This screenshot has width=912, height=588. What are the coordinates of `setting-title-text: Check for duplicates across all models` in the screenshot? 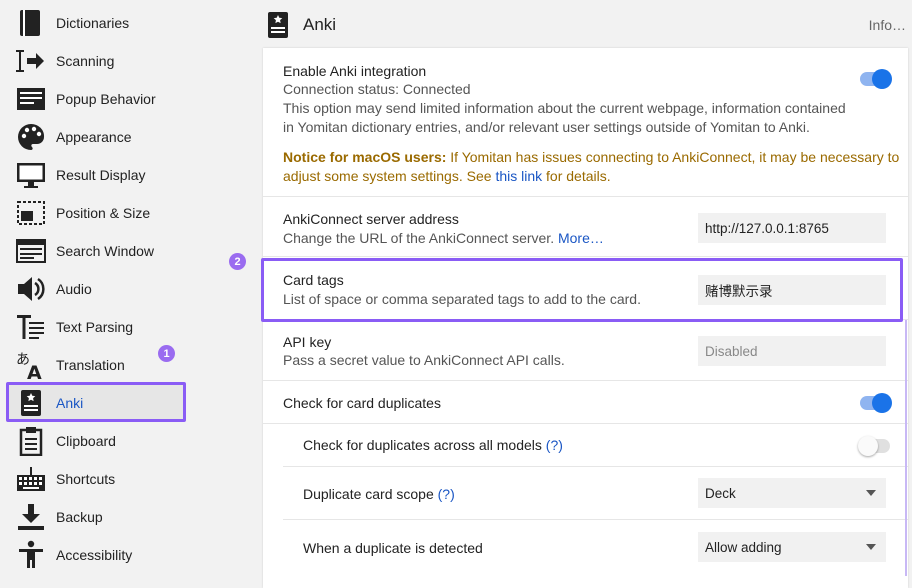 It's located at (422, 445).